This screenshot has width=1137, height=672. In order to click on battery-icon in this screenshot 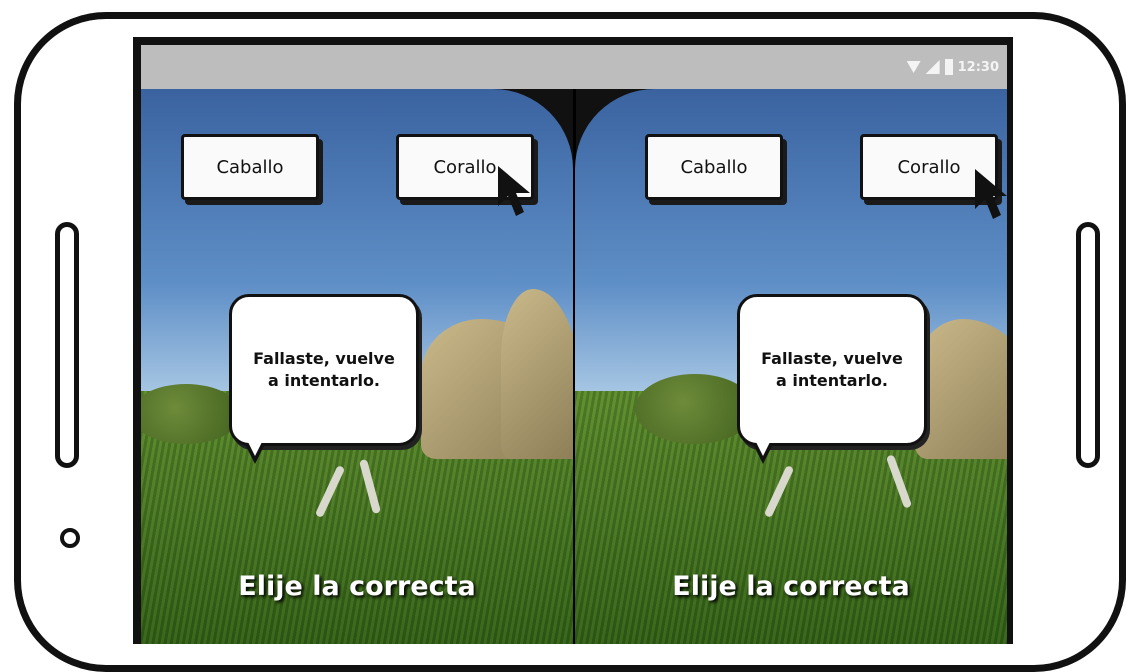, I will do `click(948, 67)`.